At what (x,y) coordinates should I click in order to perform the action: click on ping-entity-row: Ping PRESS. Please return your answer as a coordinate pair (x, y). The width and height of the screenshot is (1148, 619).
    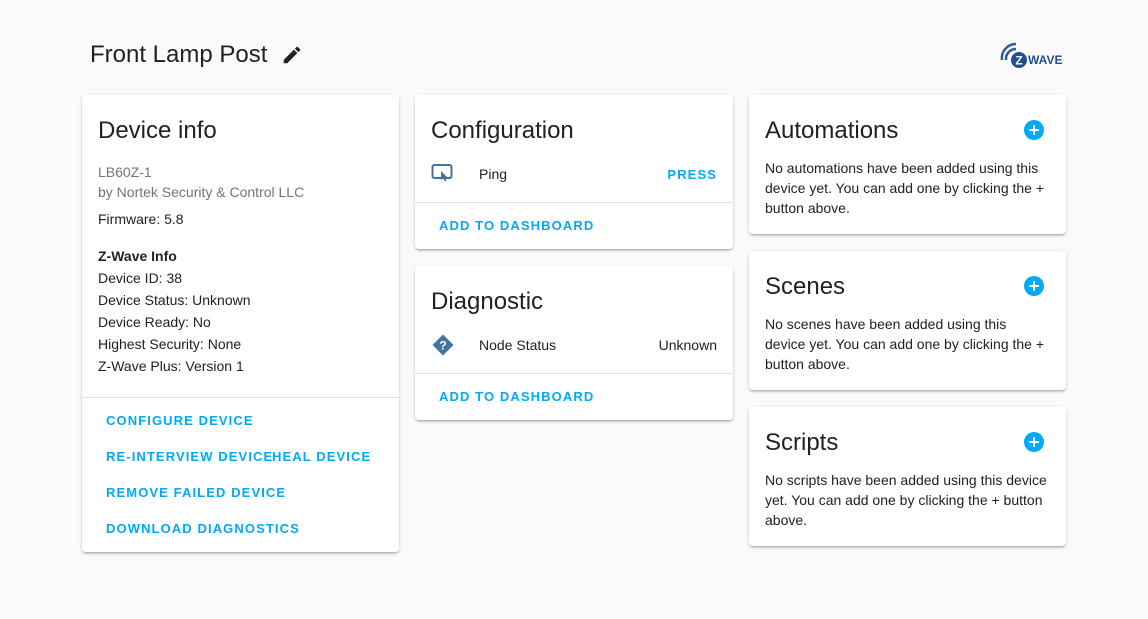
    Looking at the image, I should click on (574, 174).